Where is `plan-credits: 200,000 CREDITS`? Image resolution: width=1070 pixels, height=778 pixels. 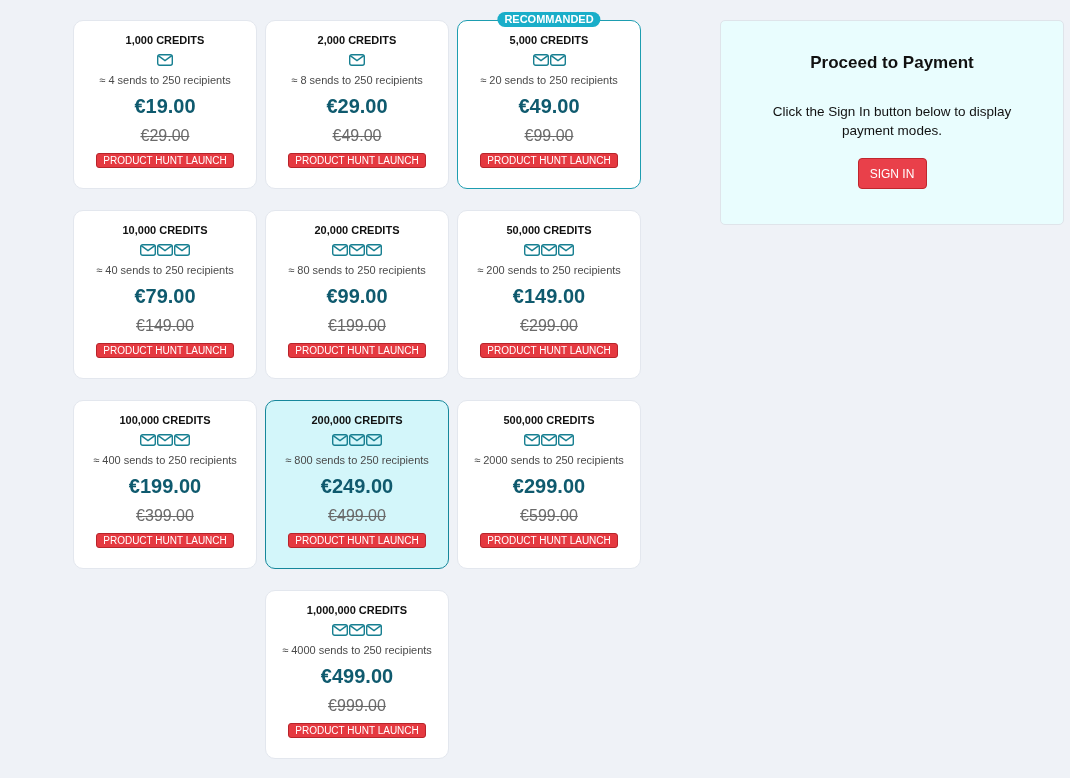 plan-credits: 200,000 CREDITS is located at coordinates (357, 420).